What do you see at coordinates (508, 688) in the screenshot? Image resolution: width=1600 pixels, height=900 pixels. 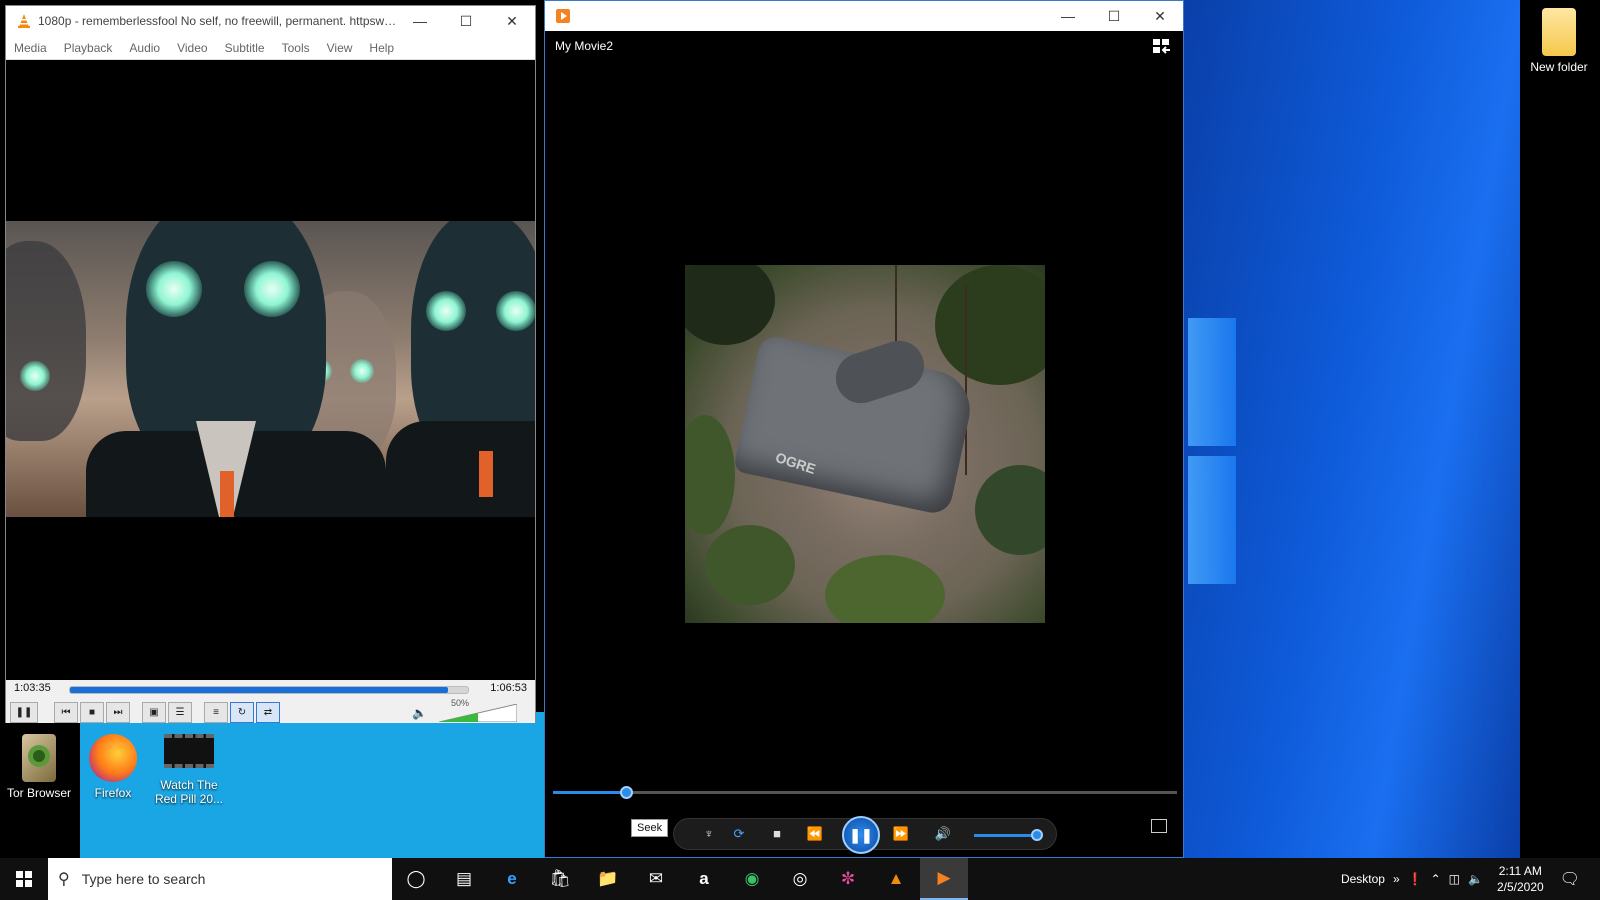 I see `vlc-time-total: 1:06:53` at bounding box center [508, 688].